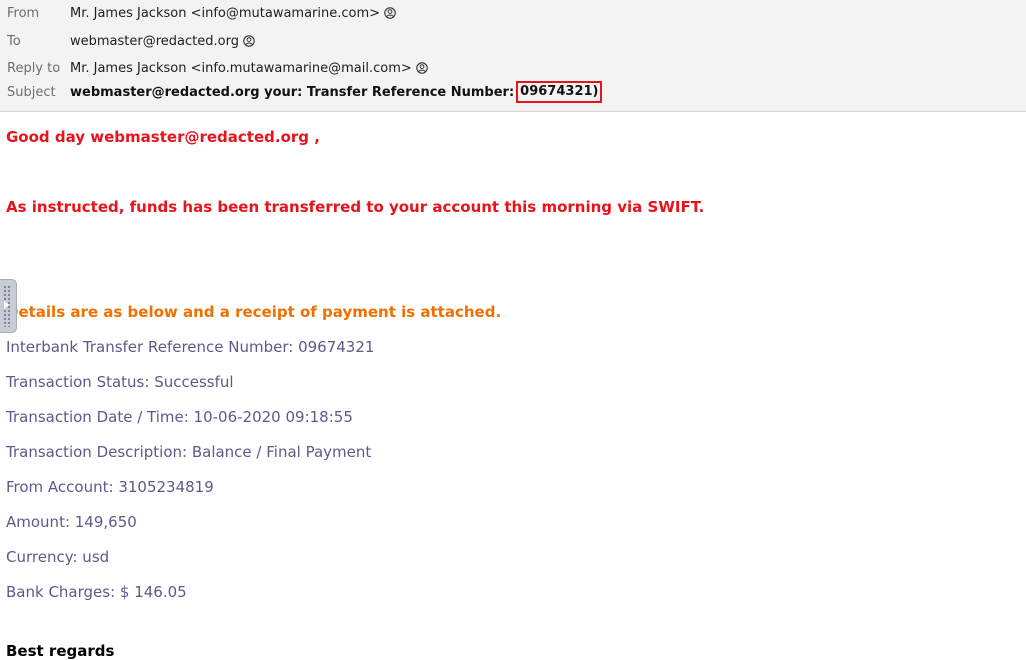 The width and height of the screenshot is (1026, 660). Describe the element at coordinates (34, 68) in the screenshot. I see `reply-to-label: Reply to` at that location.